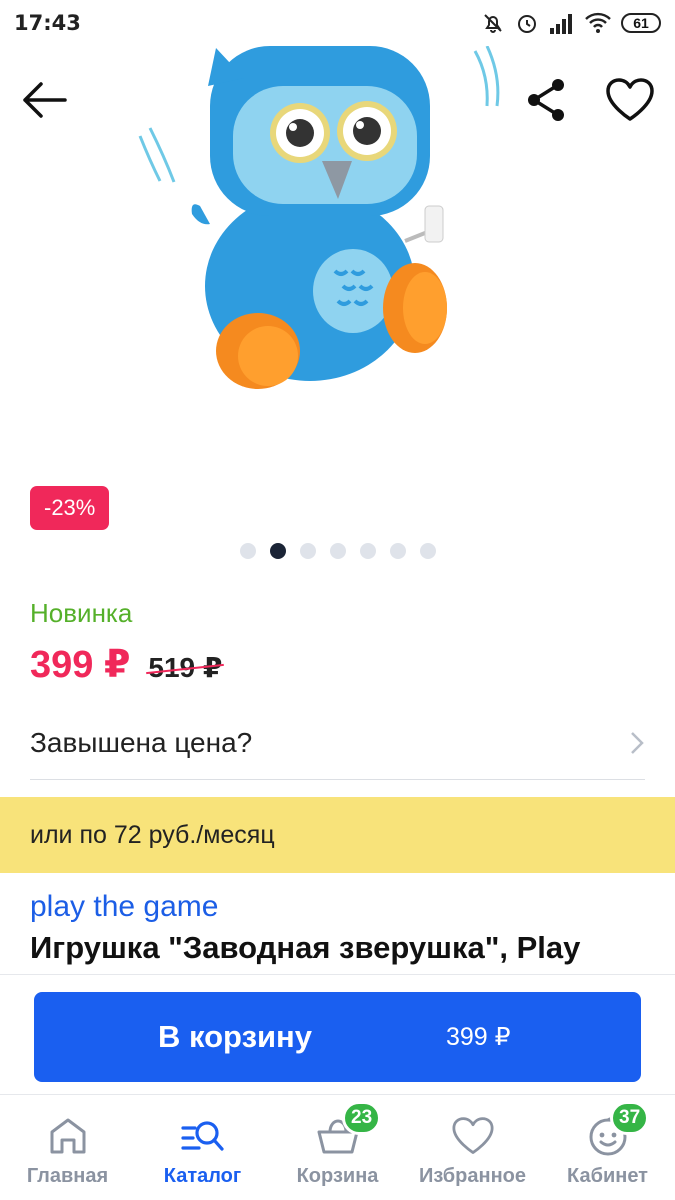  Describe the element at coordinates (637, 742) in the screenshot. I see `chevron-right-icon` at that location.